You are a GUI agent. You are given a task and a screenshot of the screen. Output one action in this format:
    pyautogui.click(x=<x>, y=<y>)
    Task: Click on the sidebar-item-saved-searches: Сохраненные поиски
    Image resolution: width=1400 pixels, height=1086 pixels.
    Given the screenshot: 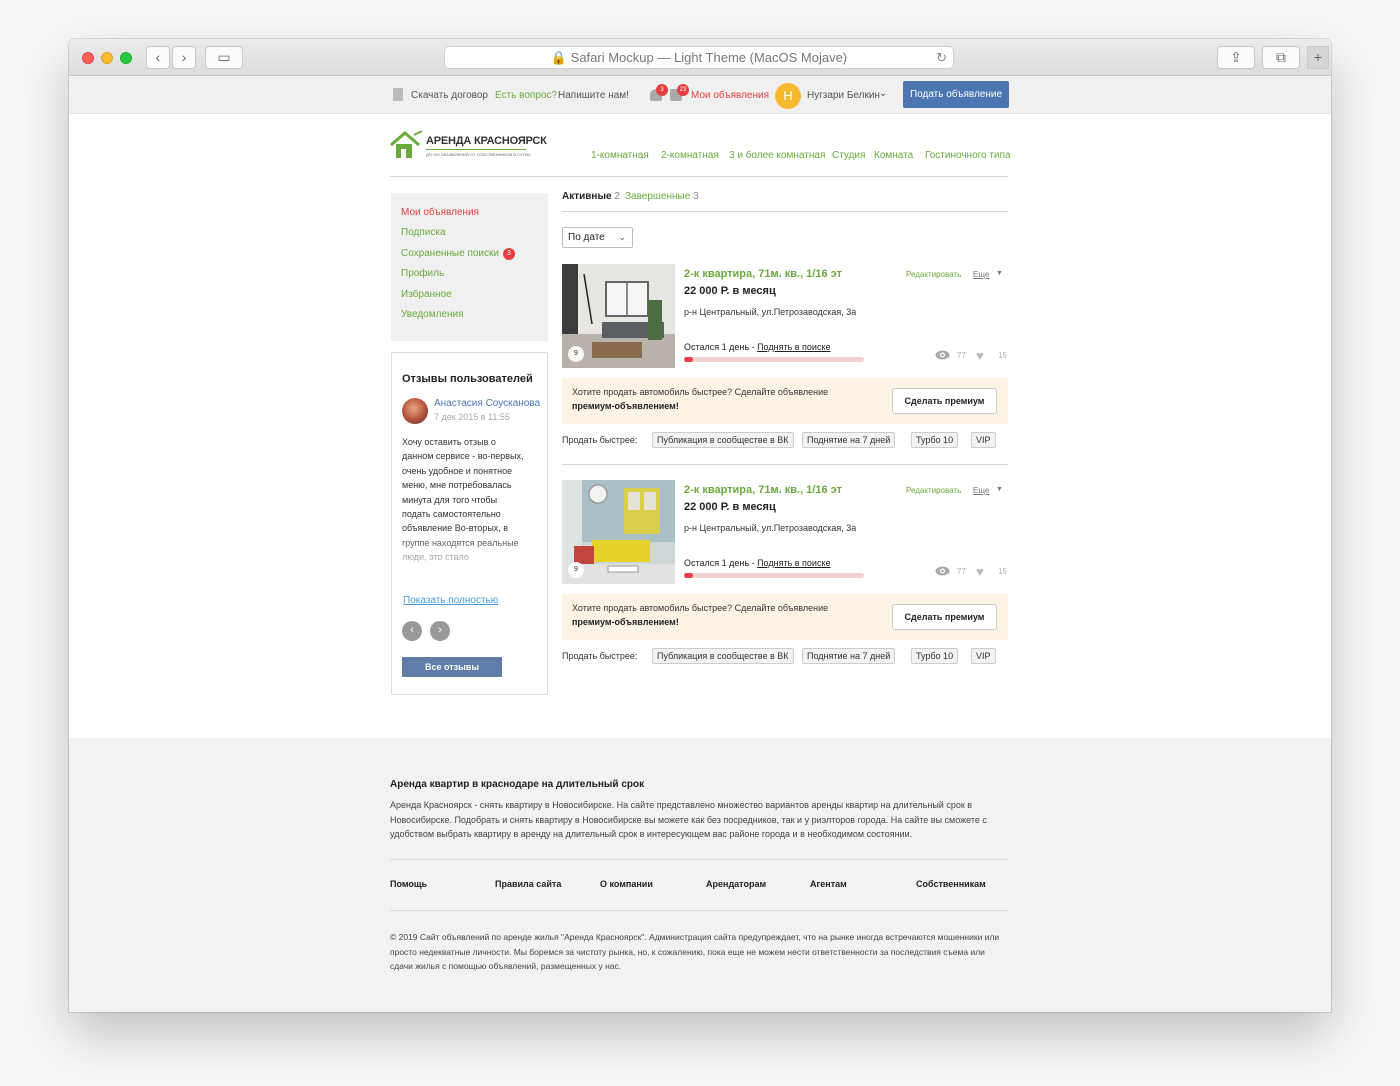 What is the action you would take?
    pyautogui.click(x=450, y=253)
    